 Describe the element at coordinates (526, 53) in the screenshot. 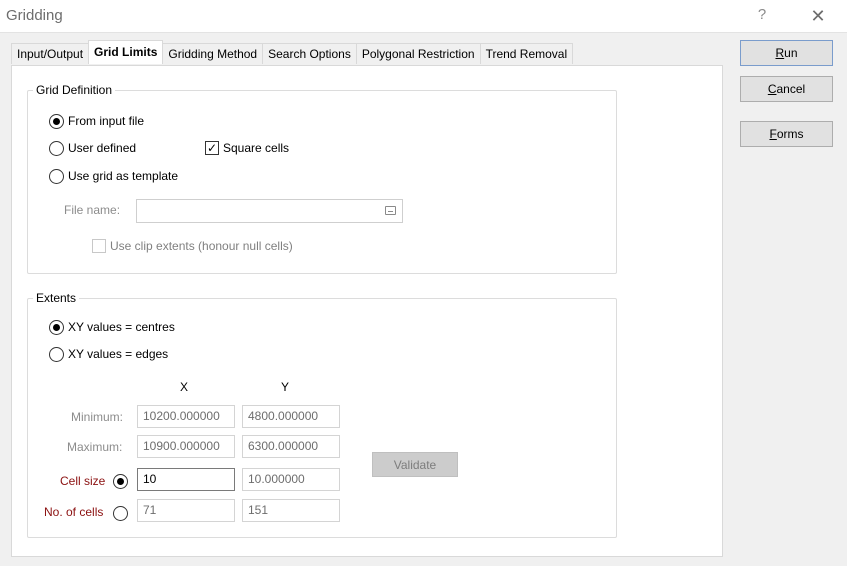

I see `tab-trend-removal: Trend Removal` at that location.